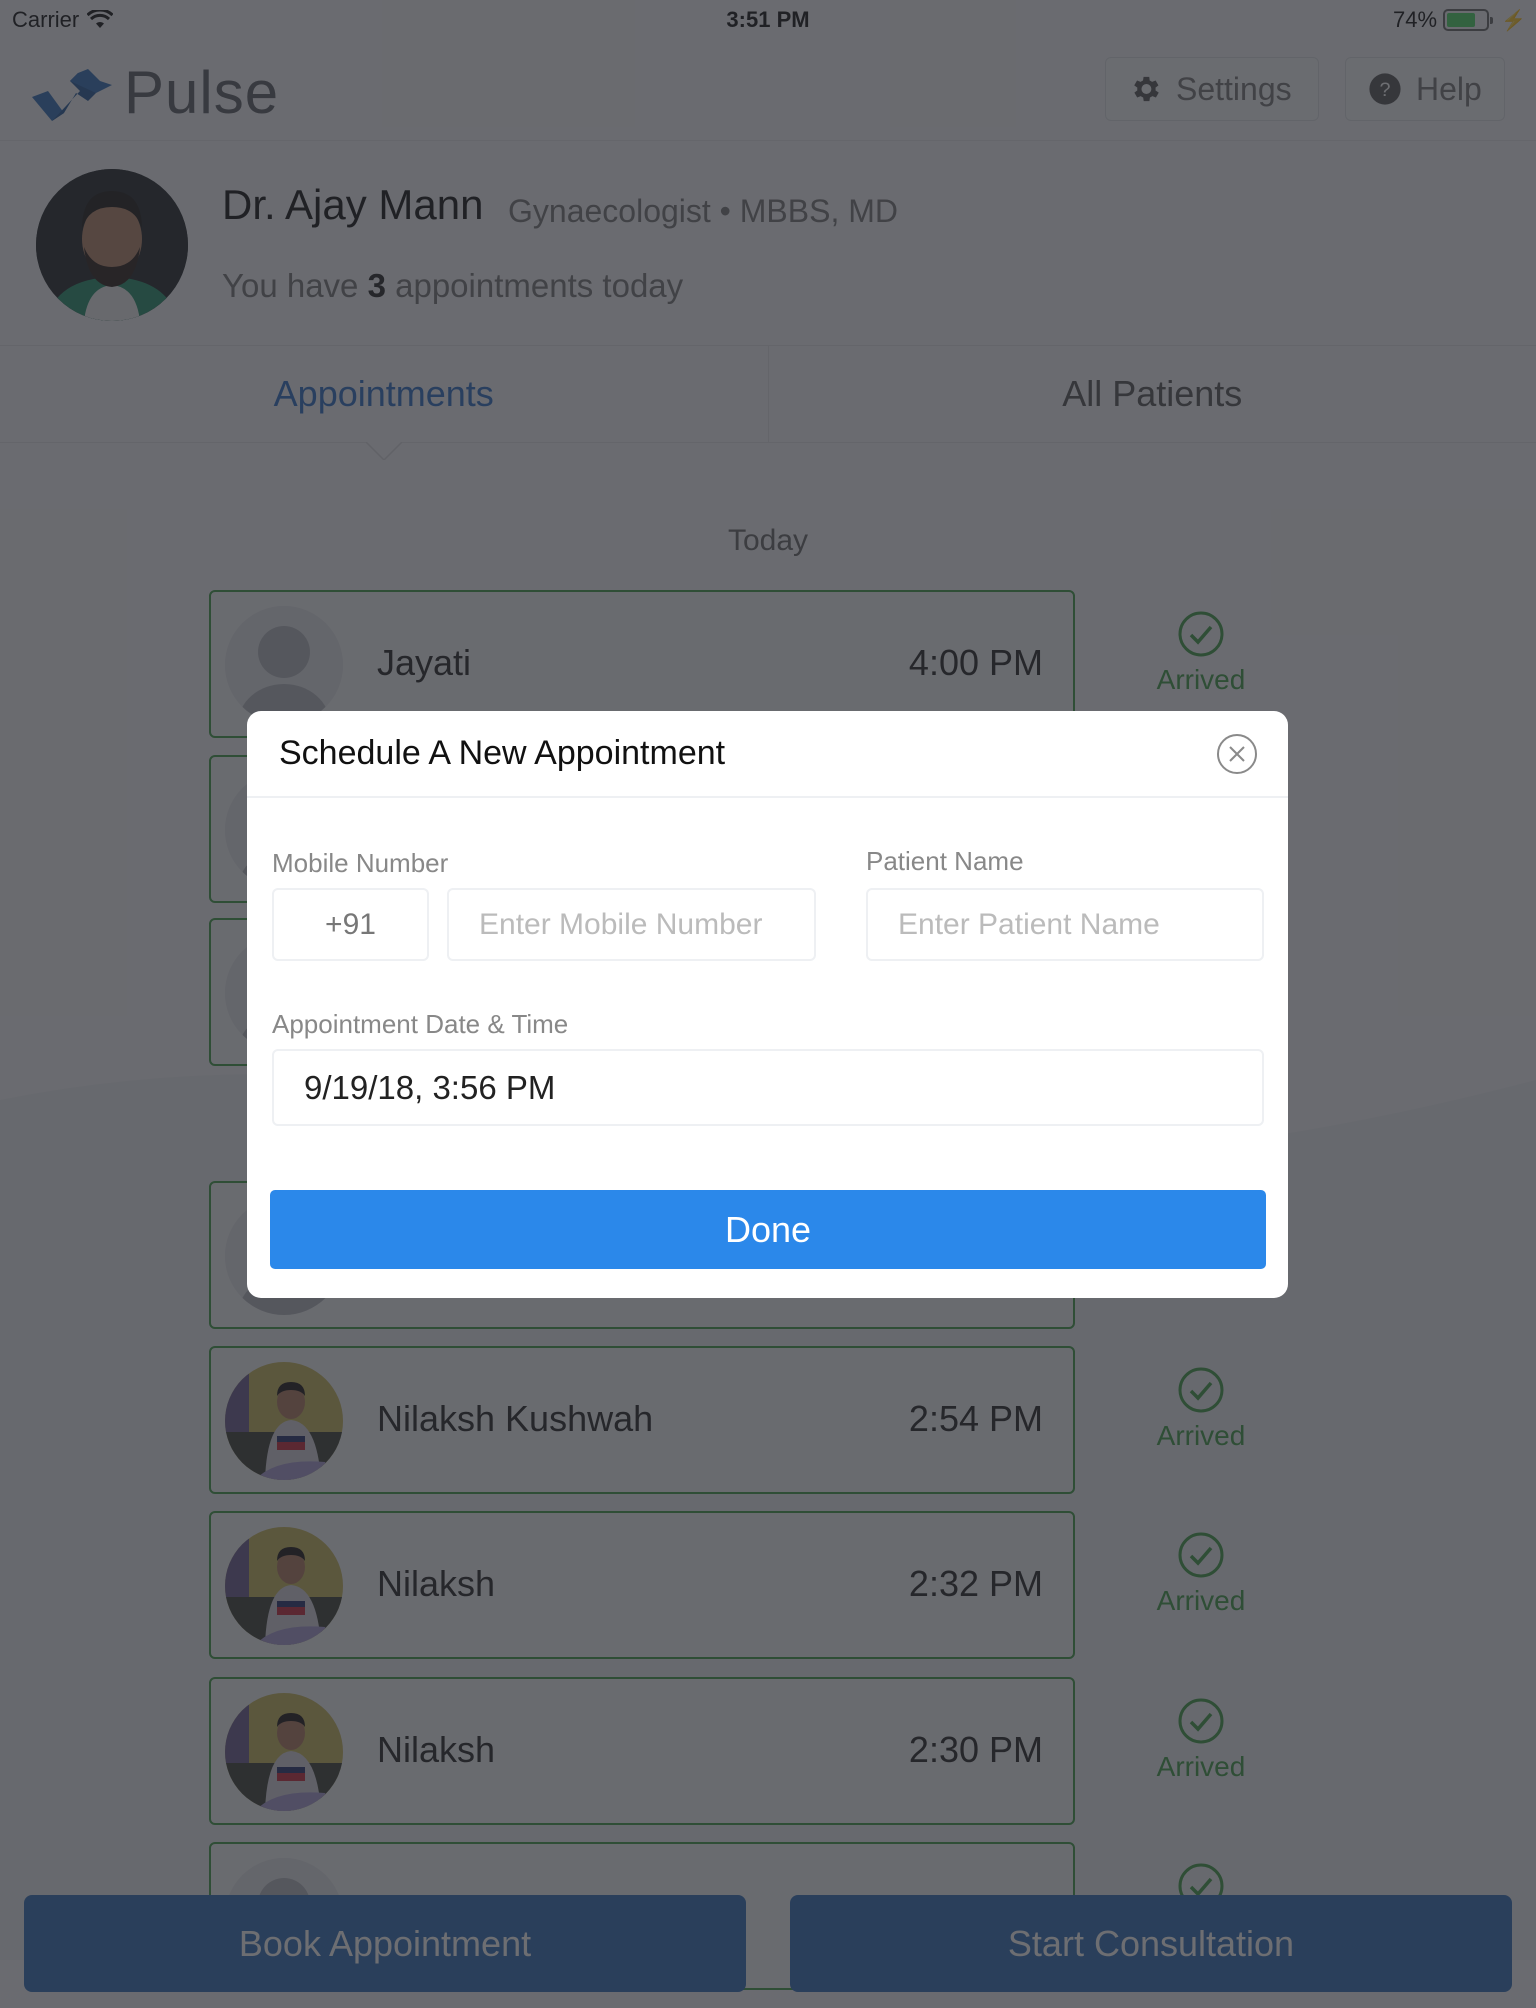  I want to click on dialog-title: Schedule A New Appointment, so click(502, 753).